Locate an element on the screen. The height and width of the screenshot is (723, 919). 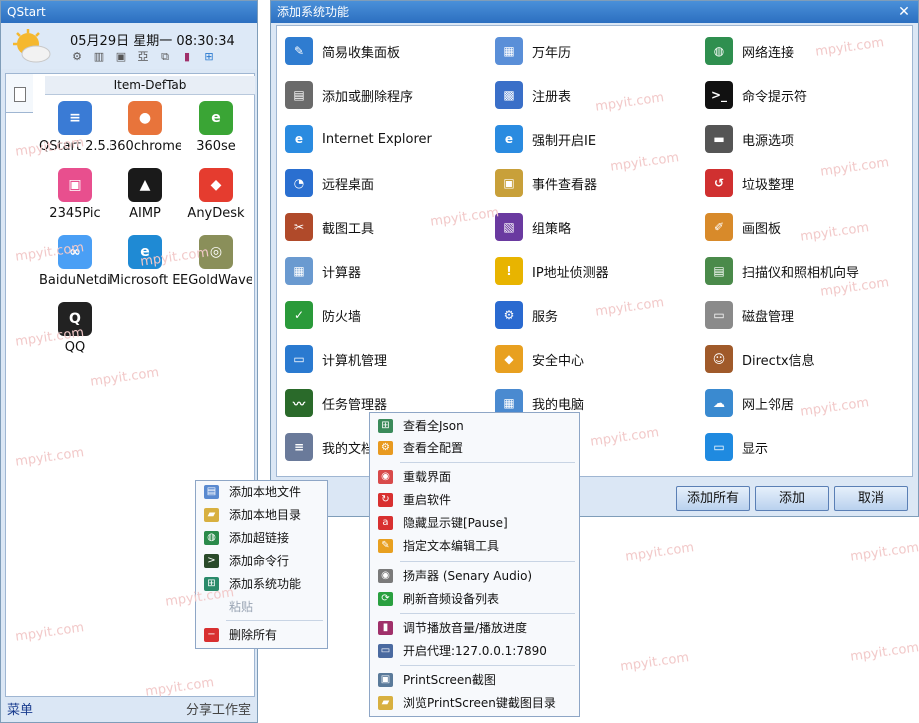
system-function-item: e 强制开启IE is located at coordinates (545, 139).